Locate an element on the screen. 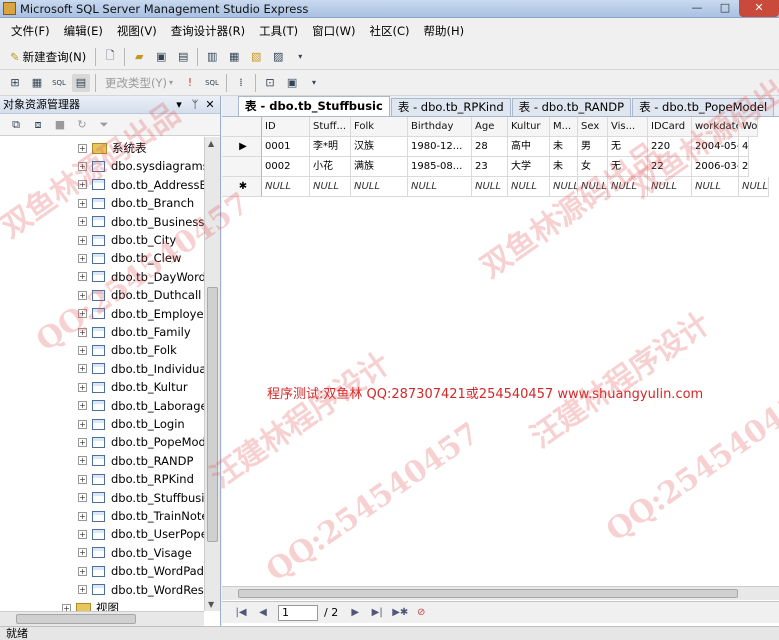 The width and height of the screenshot is (779, 640). execute-sql-icon: ! is located at coordinates (190, 83).